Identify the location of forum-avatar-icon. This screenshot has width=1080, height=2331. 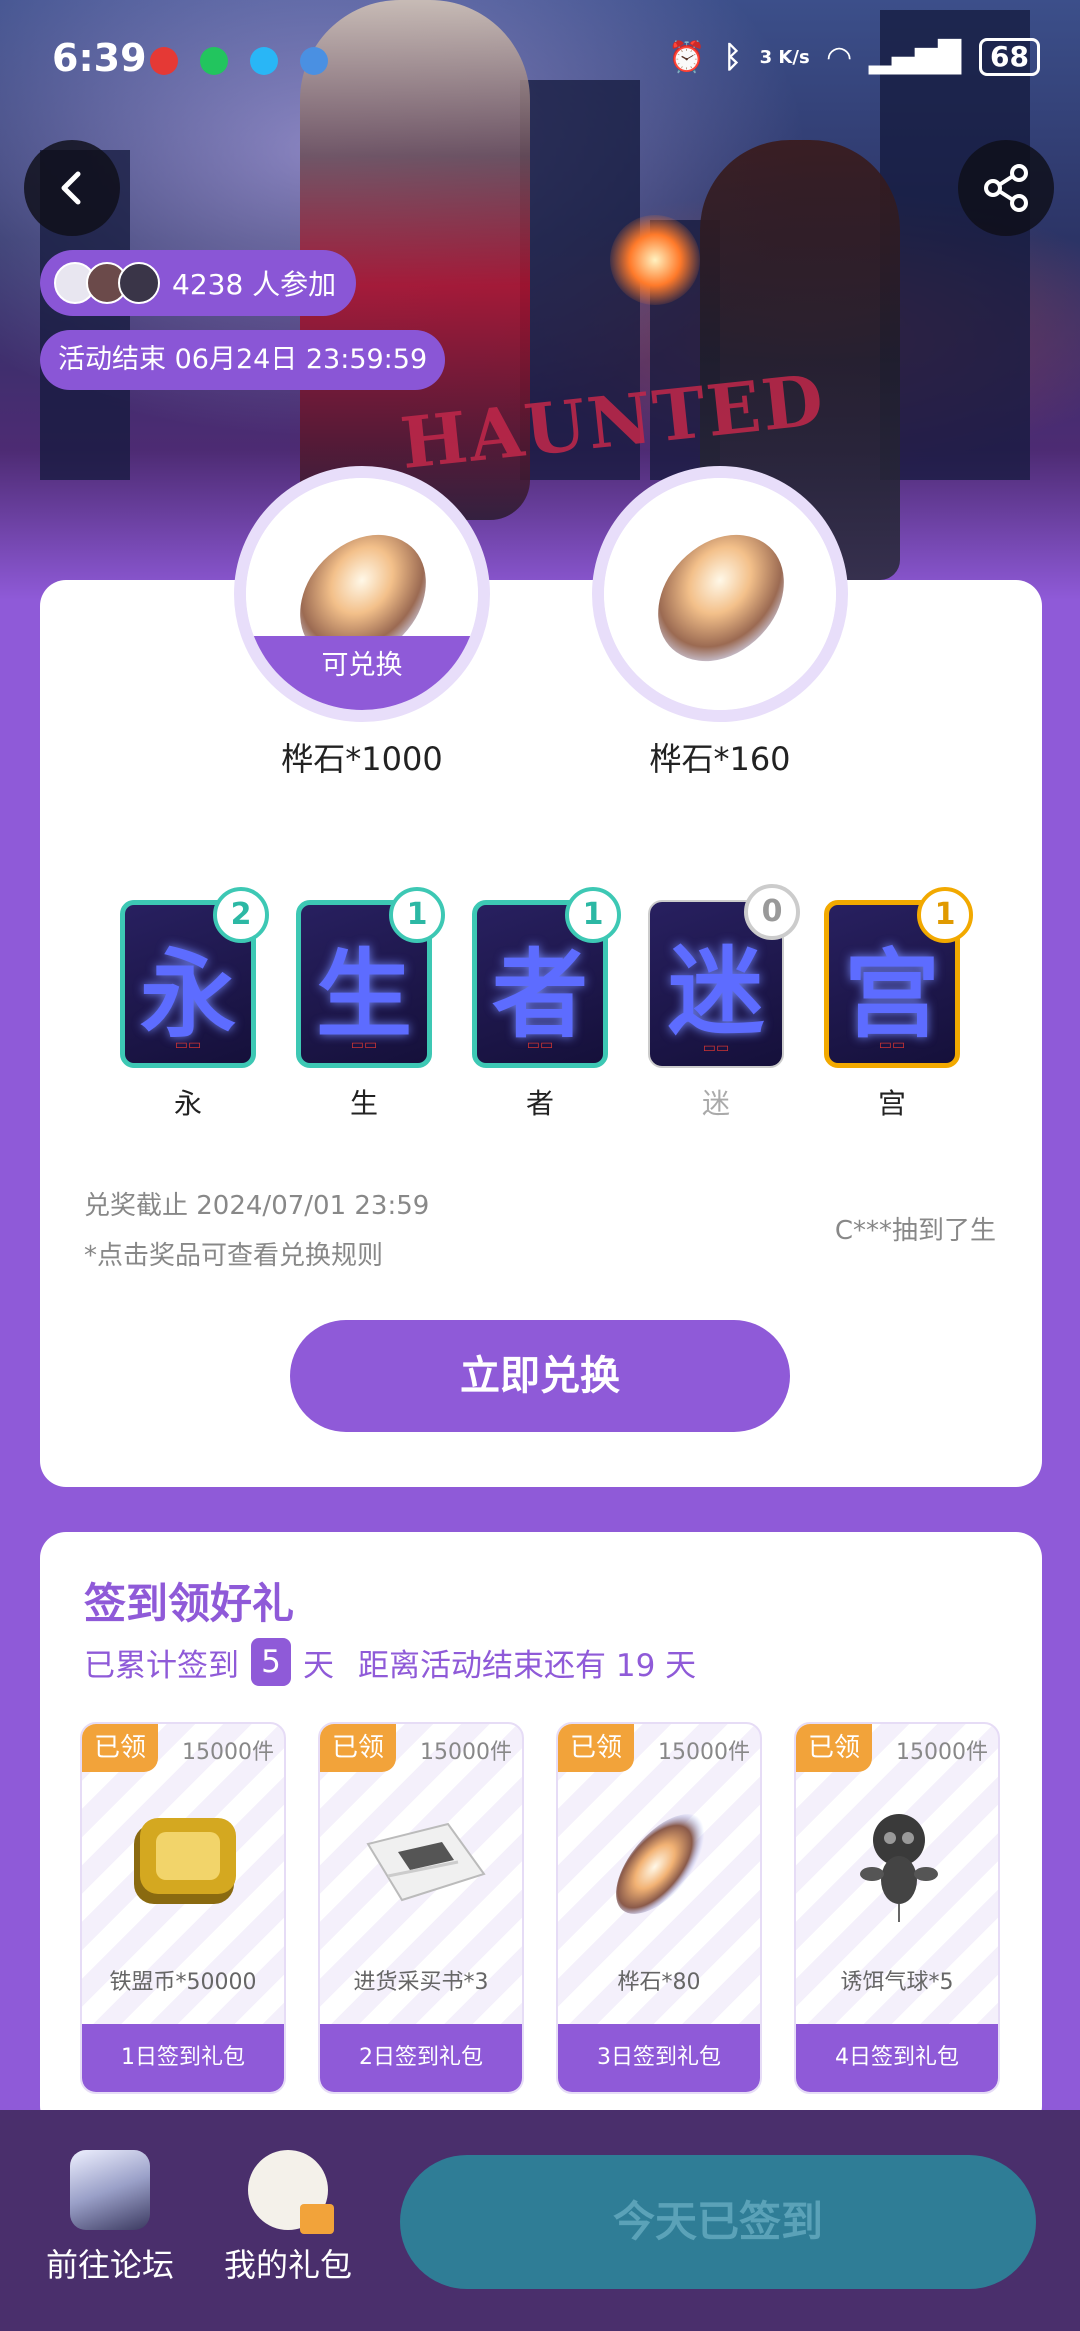
(110, 2190).